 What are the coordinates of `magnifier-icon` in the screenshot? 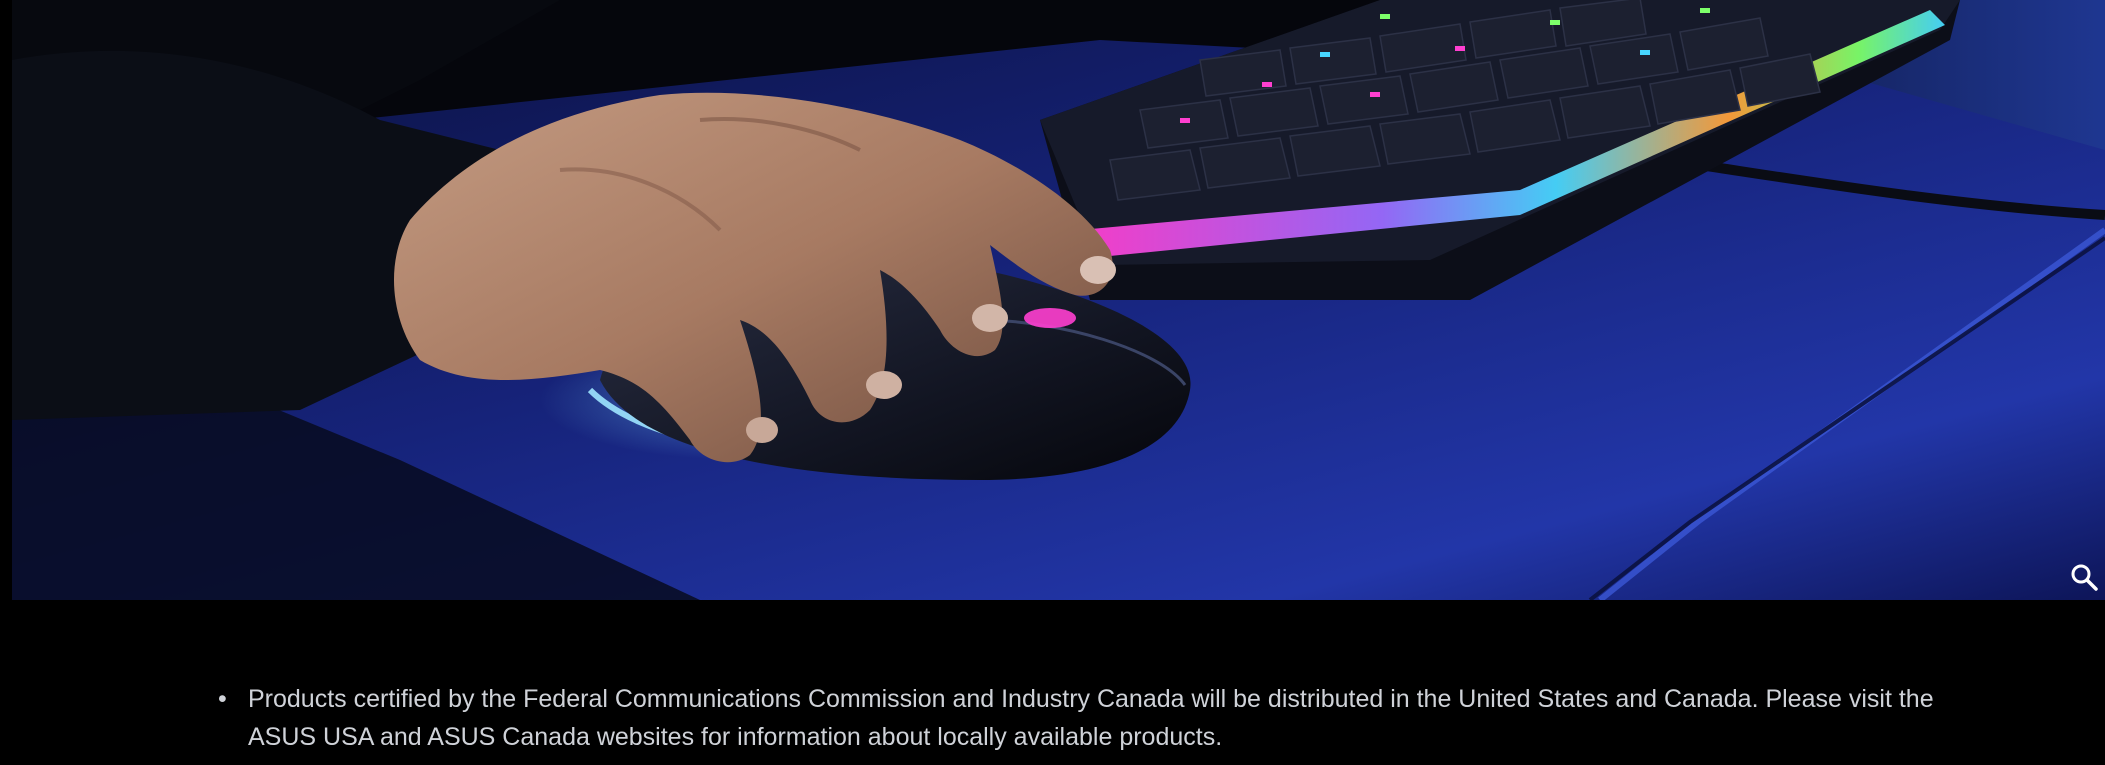 It's located at (2084, 577).